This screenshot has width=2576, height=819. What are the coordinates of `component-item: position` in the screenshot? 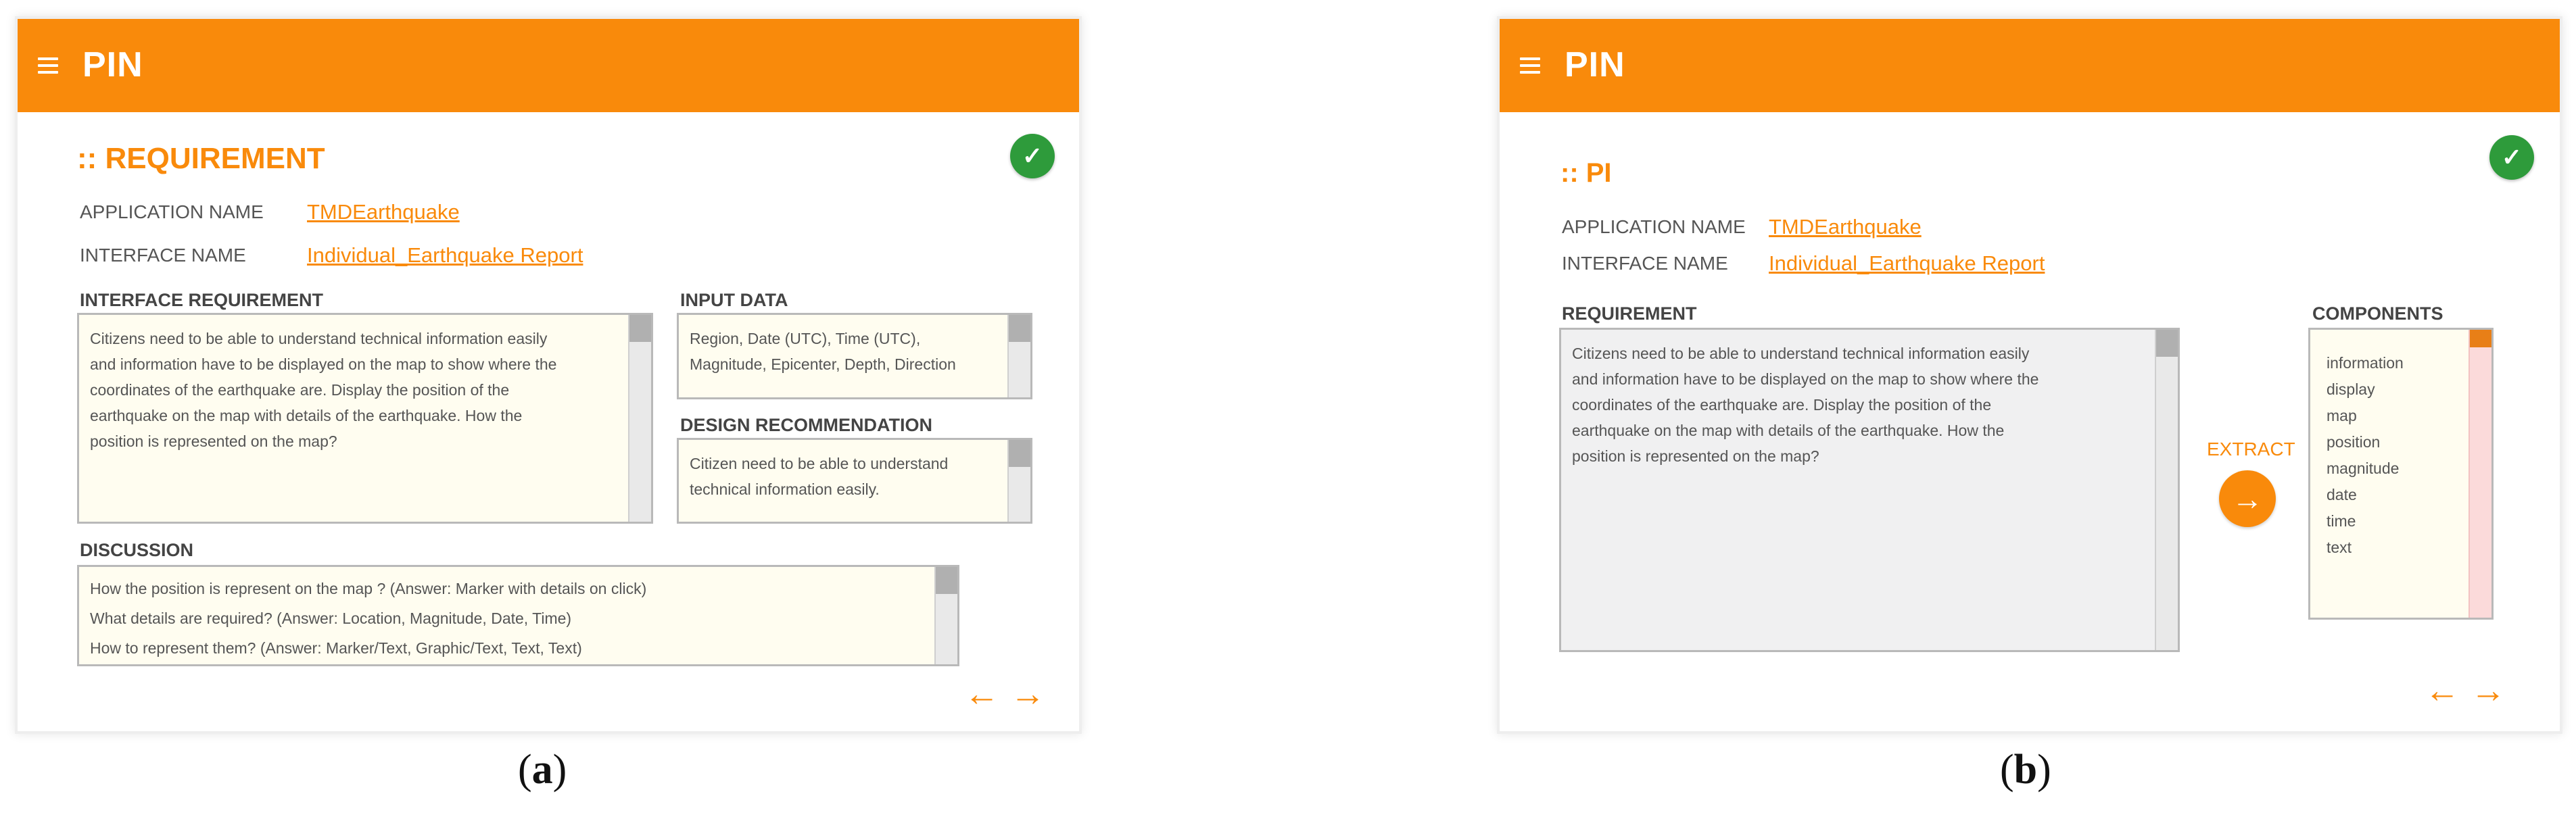 It's located at (2395, 442).